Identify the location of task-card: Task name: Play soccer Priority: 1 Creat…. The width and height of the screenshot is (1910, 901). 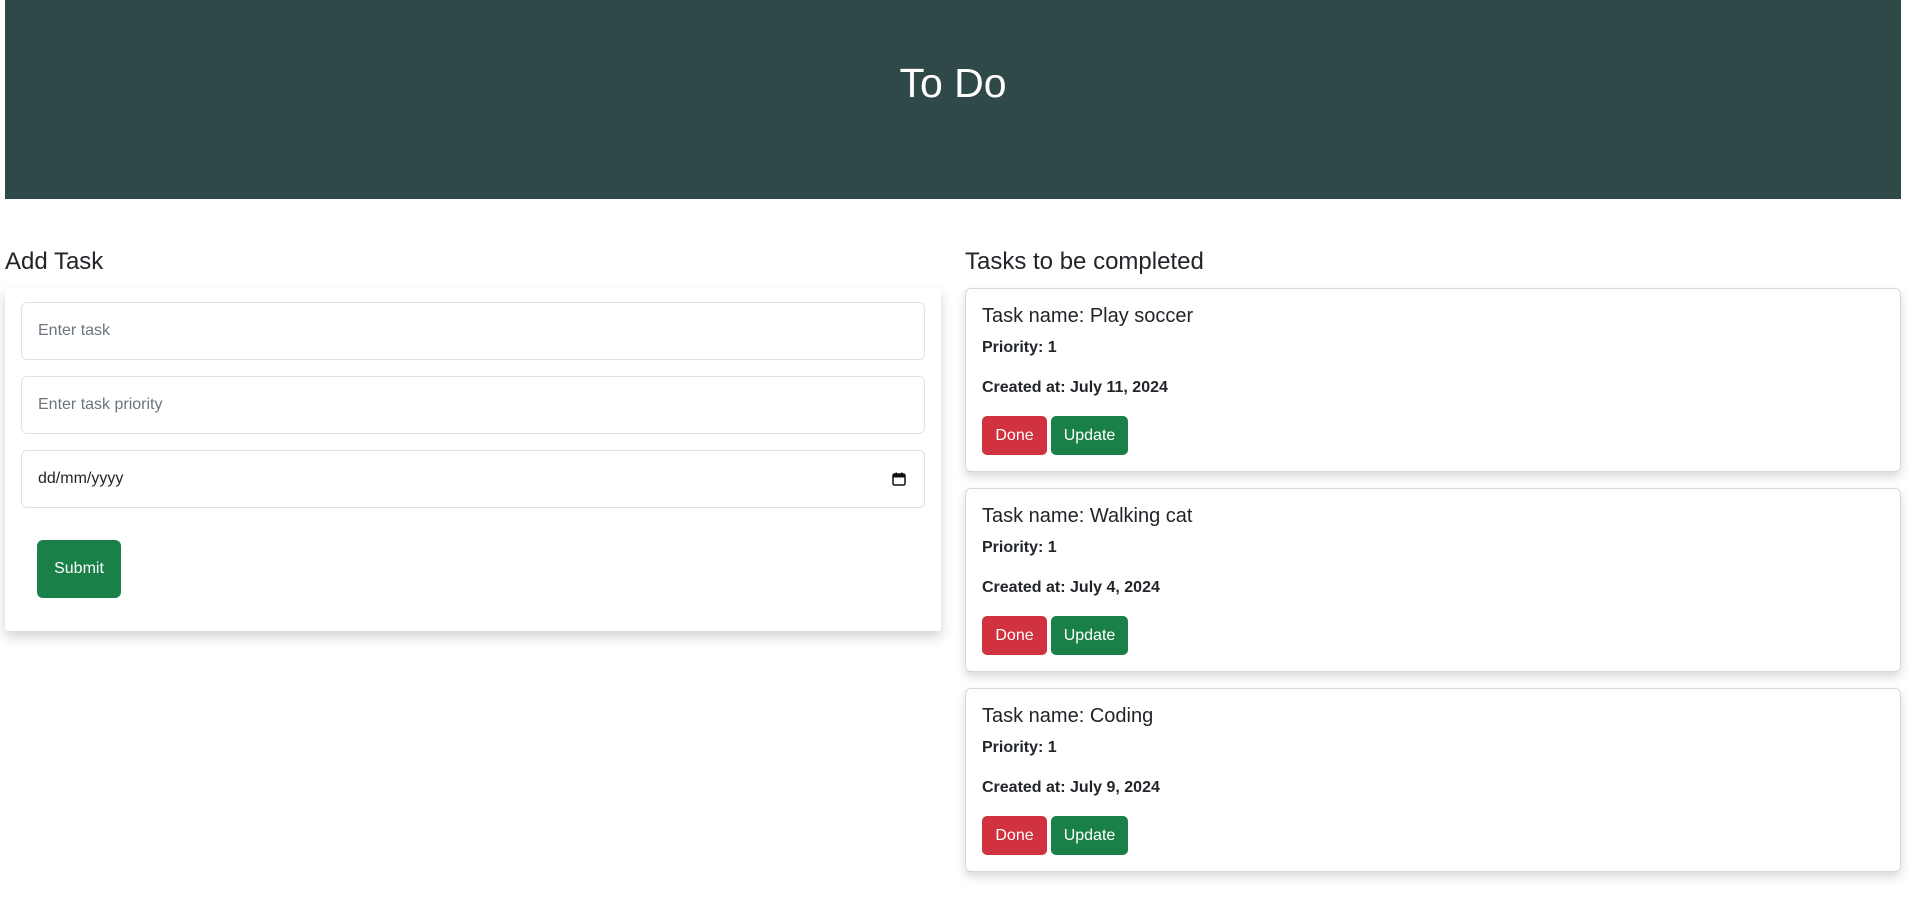
(1433, 380).